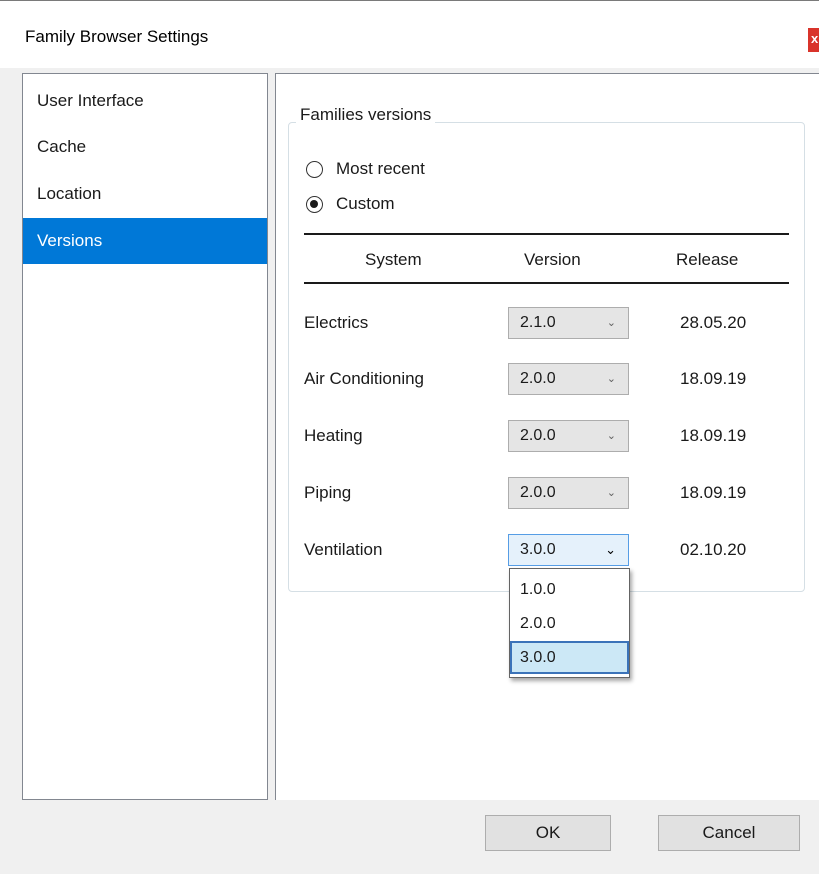 Image resolution: width=819 pixels, height=874 pixels. What do you see at coordinates (364, 378) in the screenshot?
I see `system-label-air-conditioning: Air Conditioning` at bounding box center [364, 378].